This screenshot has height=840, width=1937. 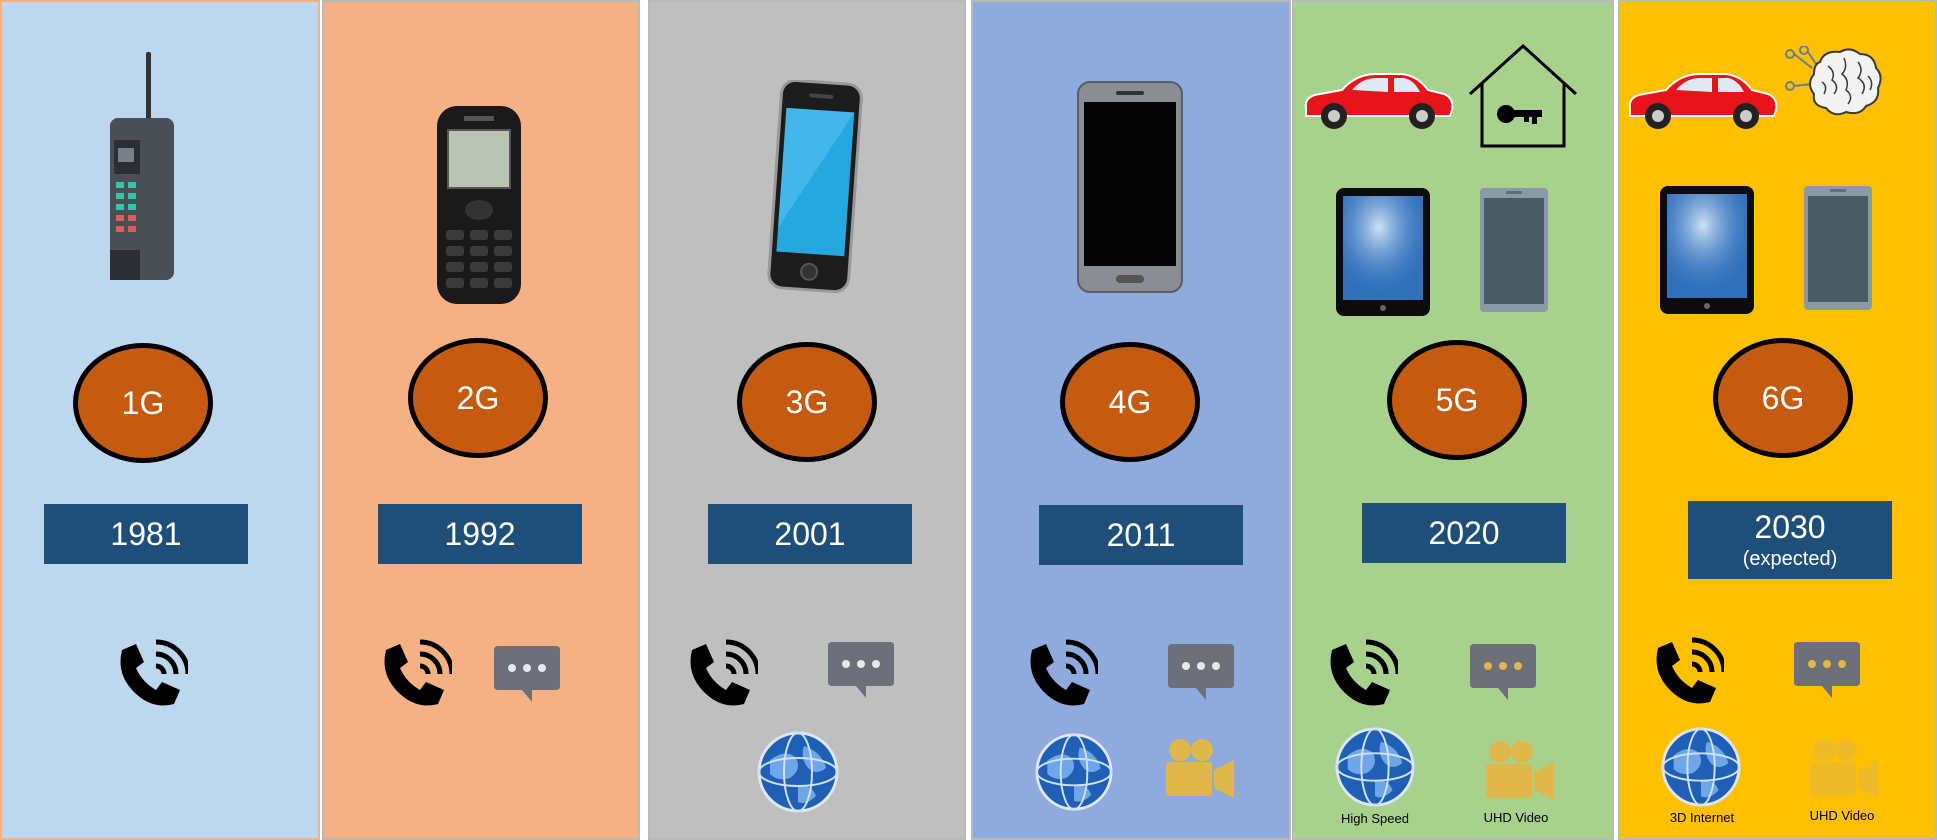 What do you see at coordinates (1523, 96) in the screenshot?
I see `smart-home-key-icon` at bounding box center [1523, 96].